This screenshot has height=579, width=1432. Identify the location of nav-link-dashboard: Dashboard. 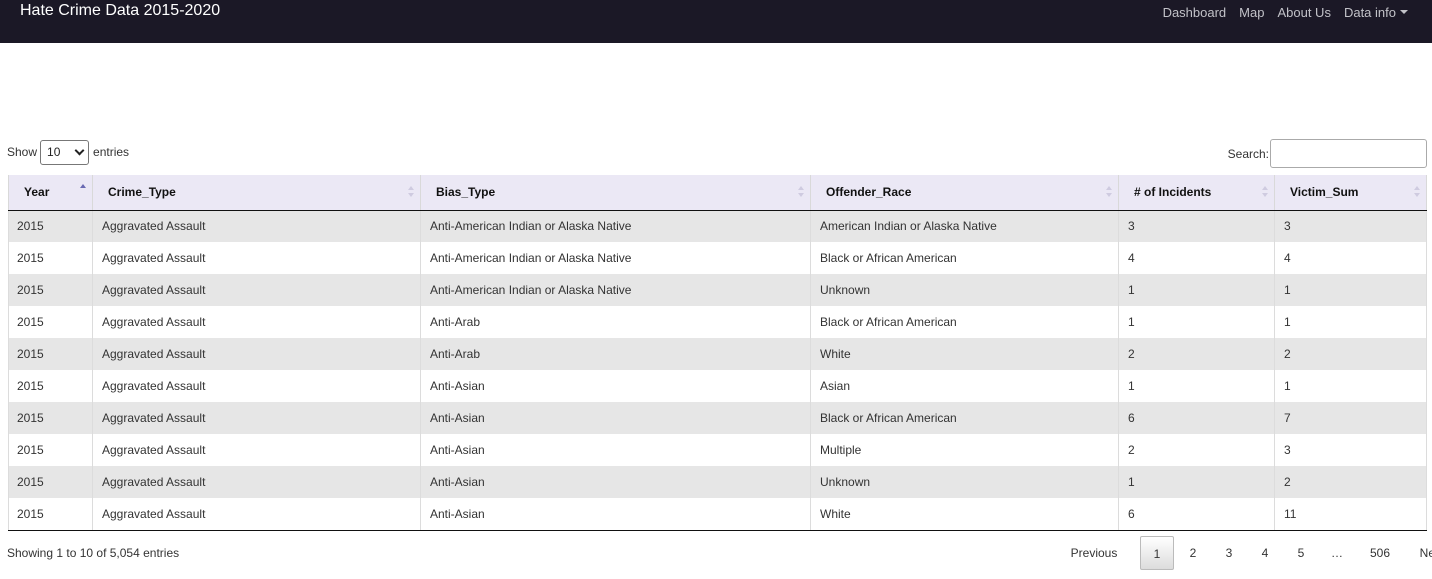
(1195, 12).